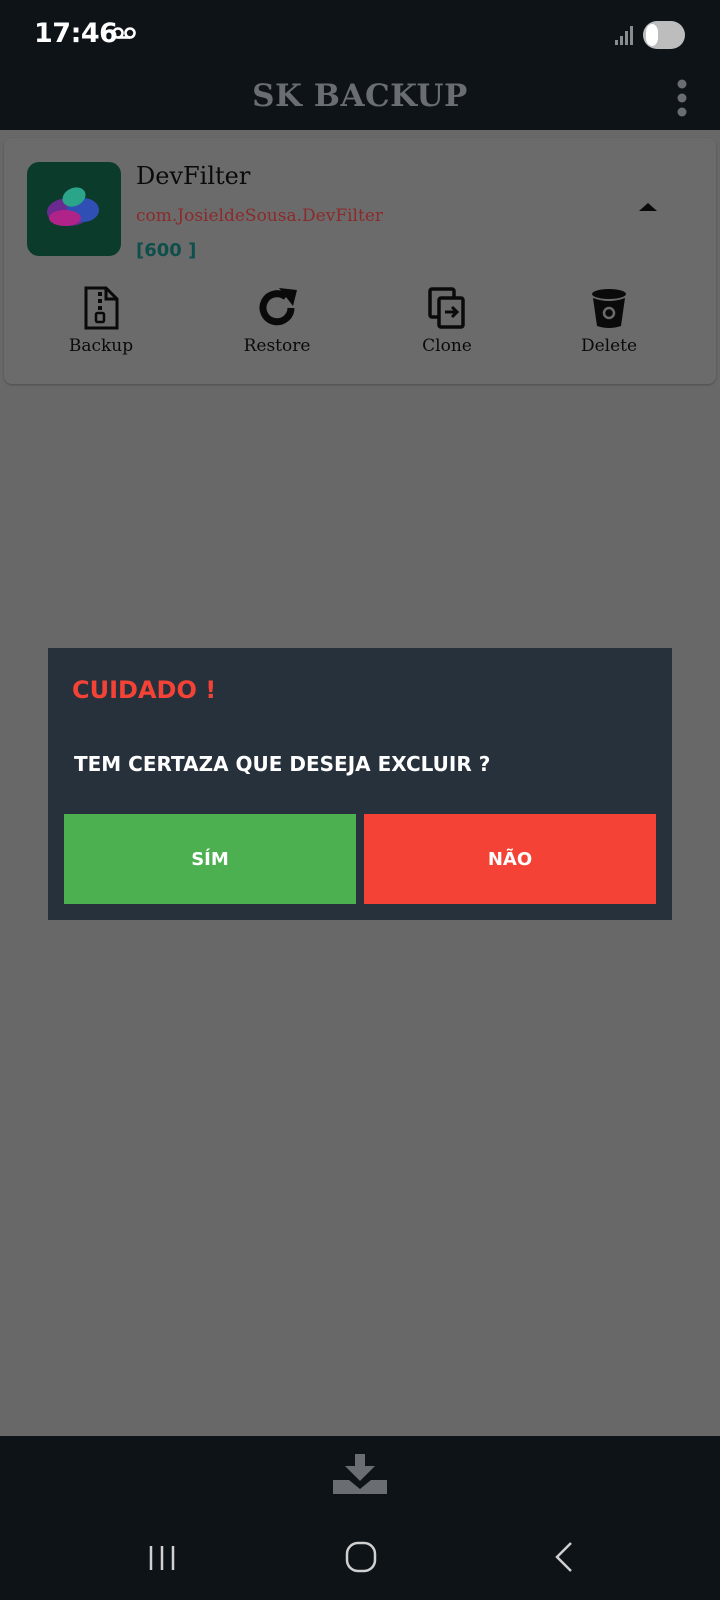 The image size is (720, 1600). I want to click on signal-icon, so click(624, 35).